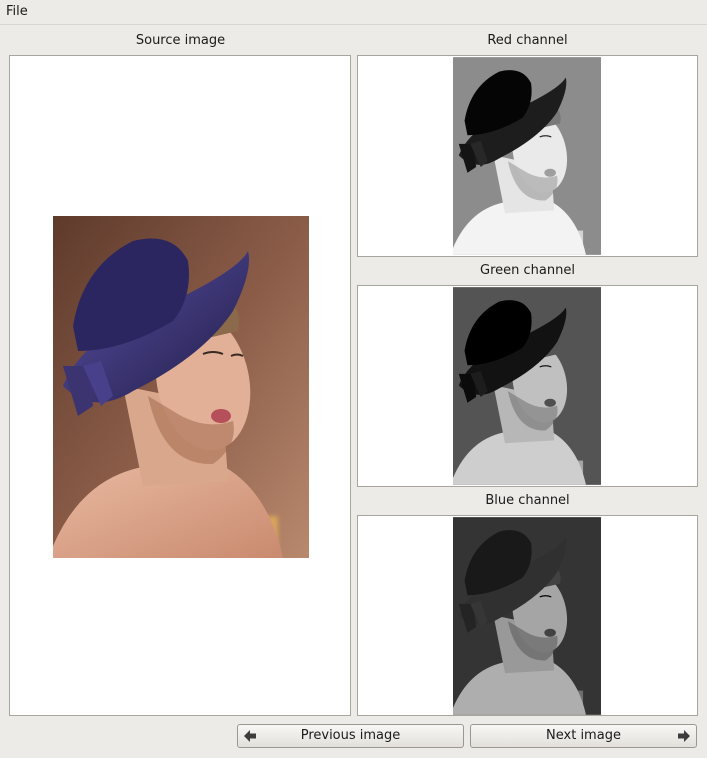 This screenshot has width=707, height=758. Describe the element at coordinates (684, 736) in the screenshot. I see `arrow-right-icon` at that location.